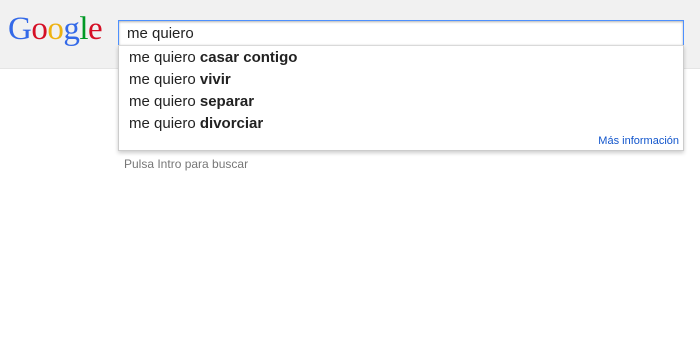  I want to click on suggestion-completion-text: divorciar, so click(231, 123).